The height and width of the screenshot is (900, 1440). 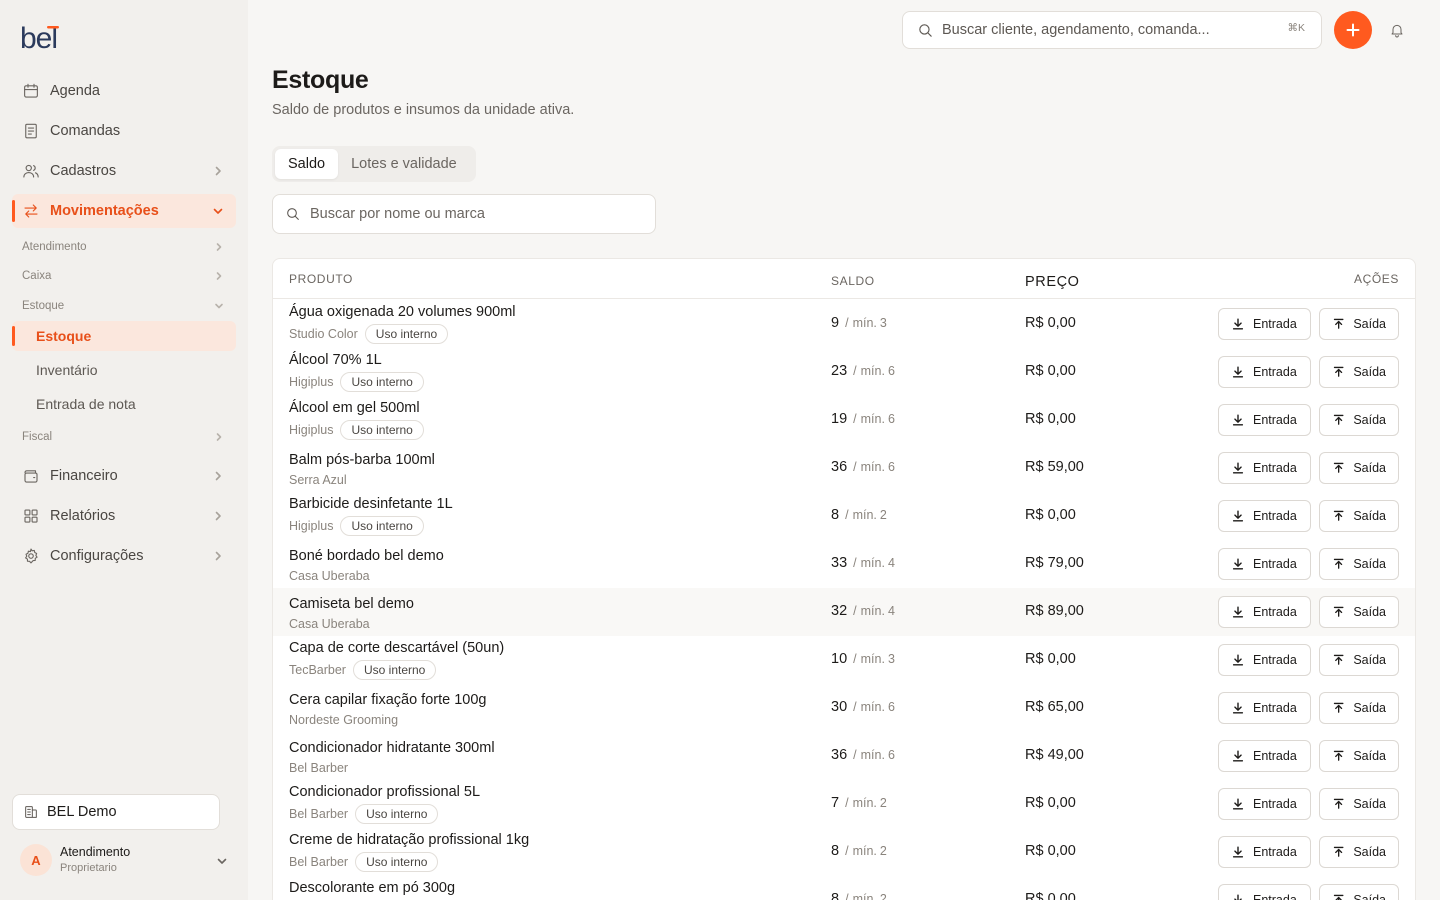 I want to click on header-produto: PRODUTO, so click(x=321, y=279).